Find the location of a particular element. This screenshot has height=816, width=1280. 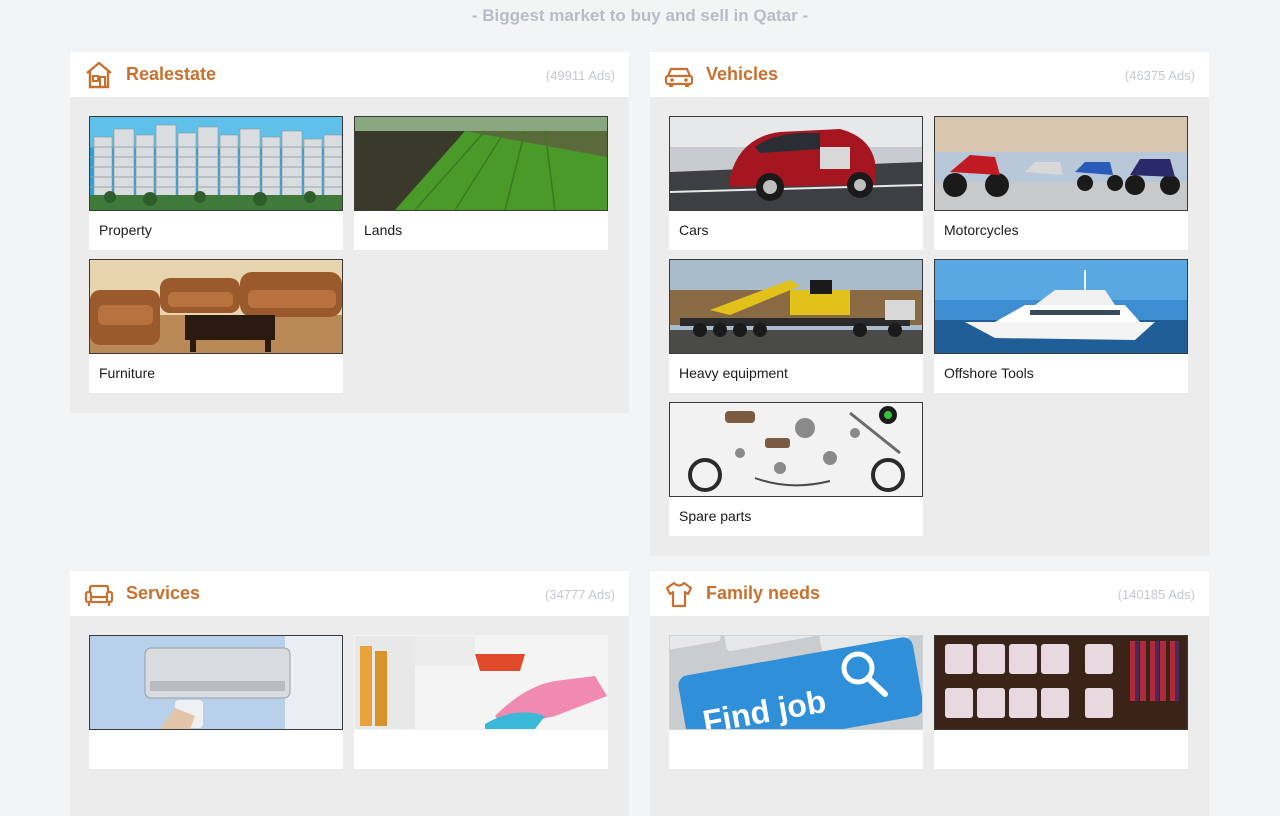

subcategory-label: Cars is located at coordinates (694, 230).